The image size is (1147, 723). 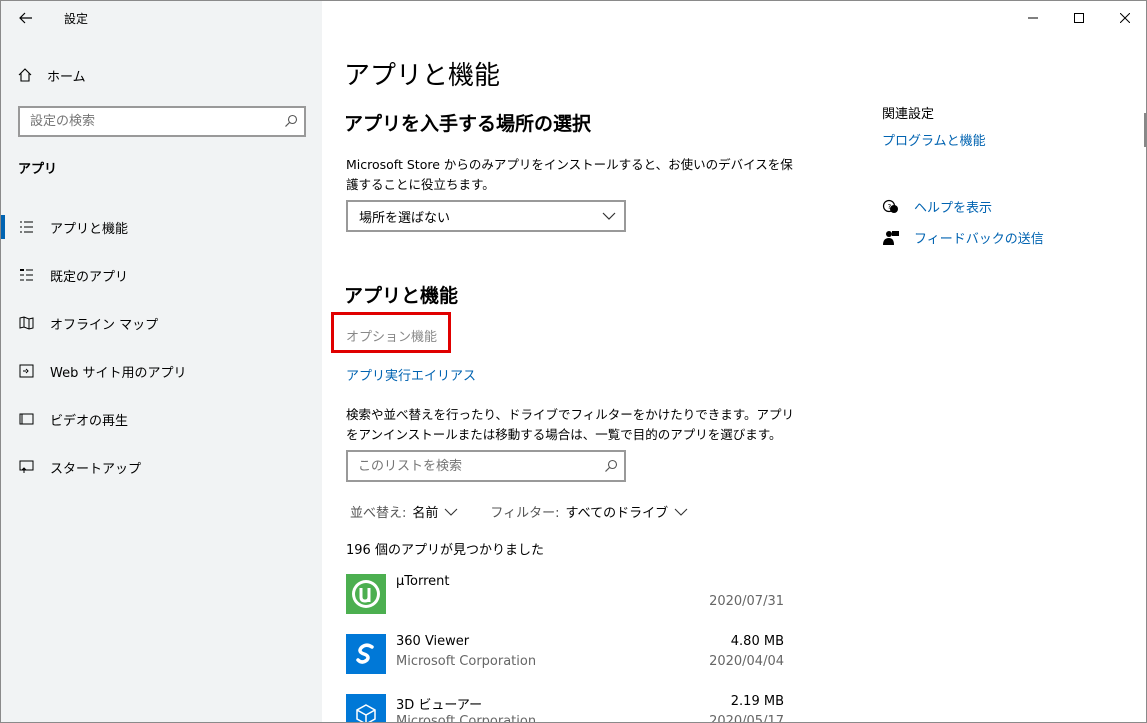 I want to click on sort-dropdown: 並べ替え: 名前, so click(x=404, y=511).